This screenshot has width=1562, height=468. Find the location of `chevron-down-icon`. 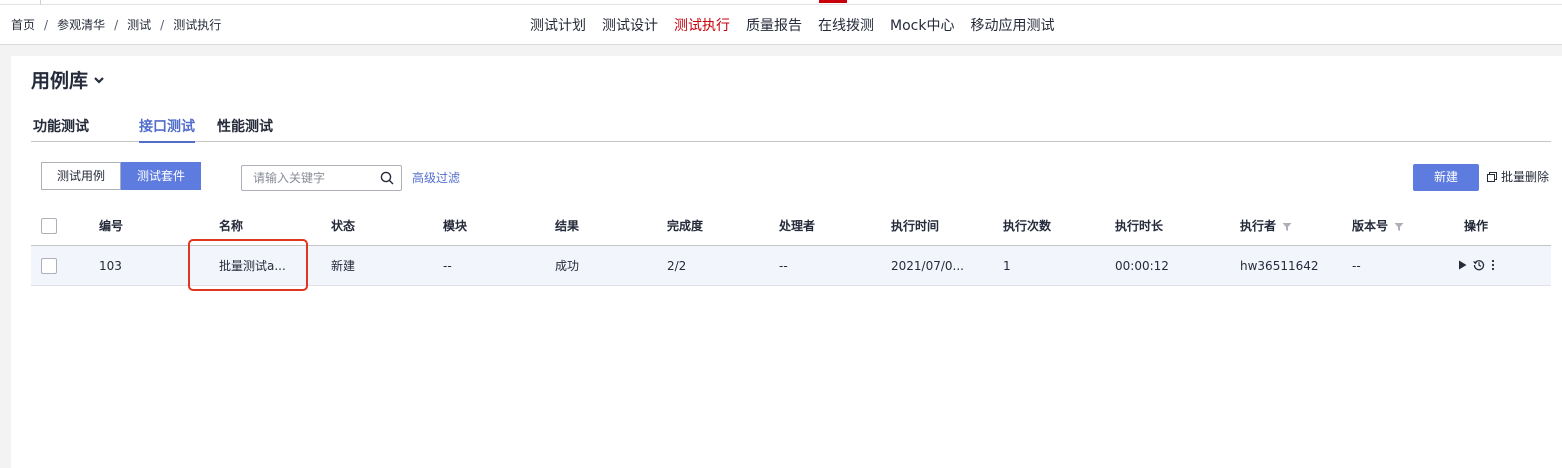

chevron-down-icon is located at coordinates (99, 80).